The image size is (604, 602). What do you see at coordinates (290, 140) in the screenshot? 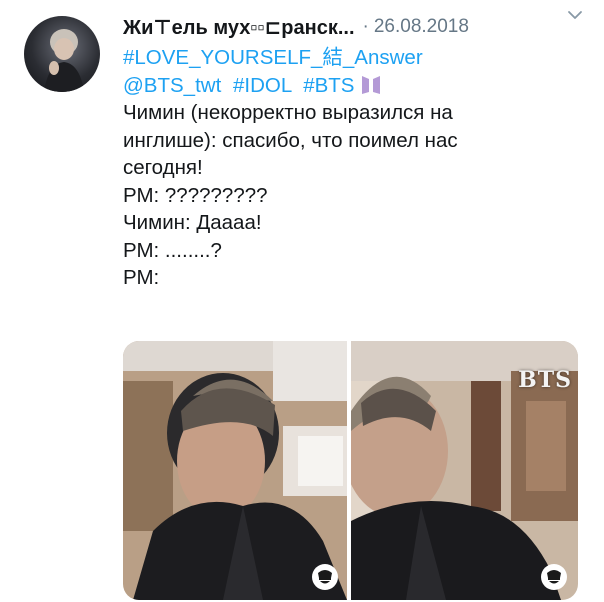
I see `body-line: инглише): спасибо, что поимел нас` at bounding box center [290, 140].